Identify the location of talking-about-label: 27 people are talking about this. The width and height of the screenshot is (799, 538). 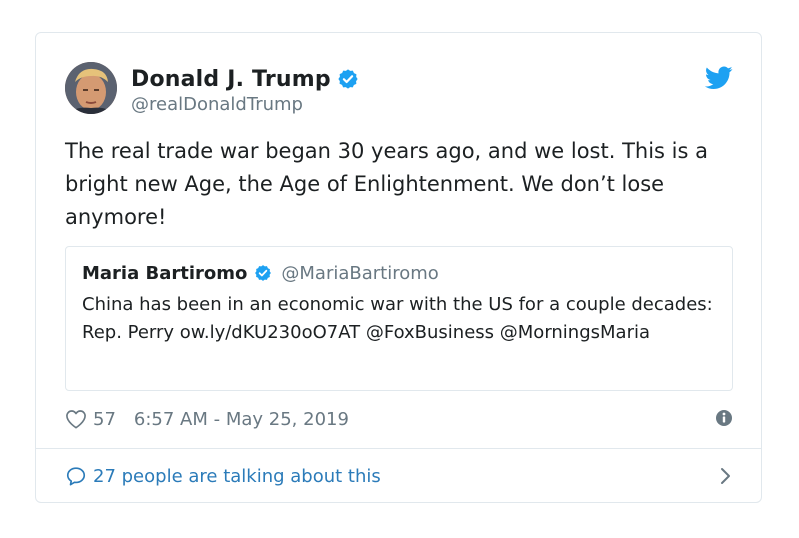
(237, 476).